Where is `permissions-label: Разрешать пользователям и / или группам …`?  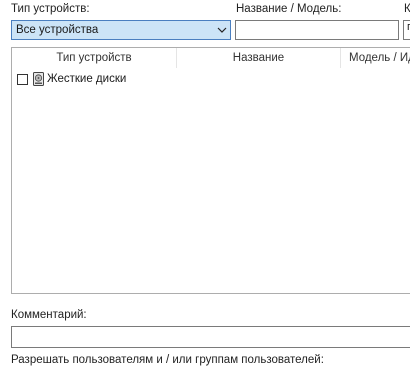 permissions-label: Разрешать пользователям и / или группам … is located at coordinates (167, 360).